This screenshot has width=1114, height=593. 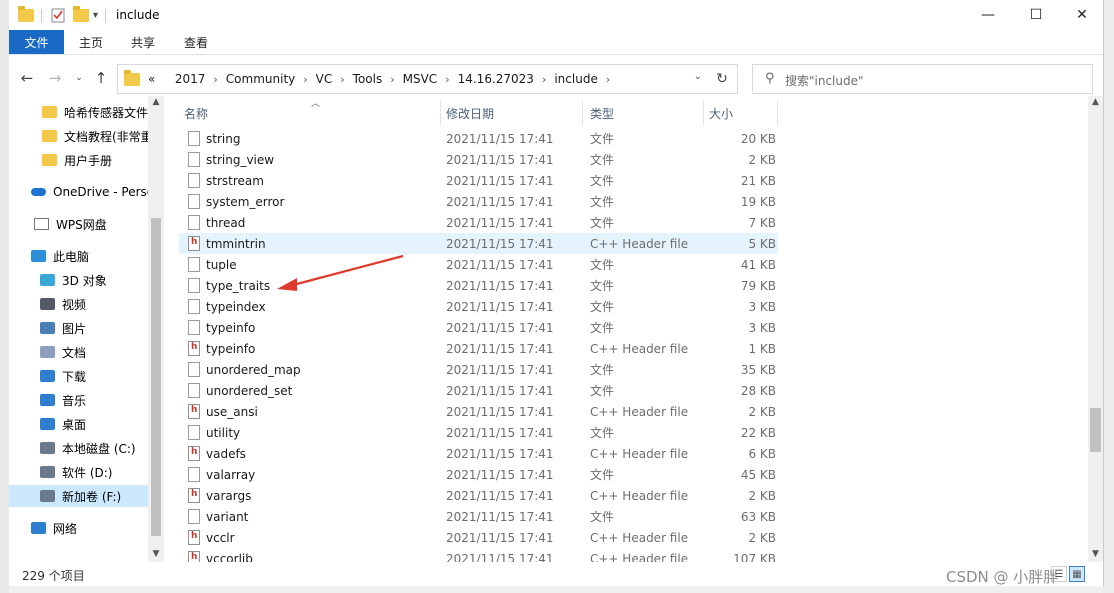 What do you see at coordinates (78, 424) in the screenshot?
I see `sidebar-item-12: 桌面` at bounding box center [78, 424].